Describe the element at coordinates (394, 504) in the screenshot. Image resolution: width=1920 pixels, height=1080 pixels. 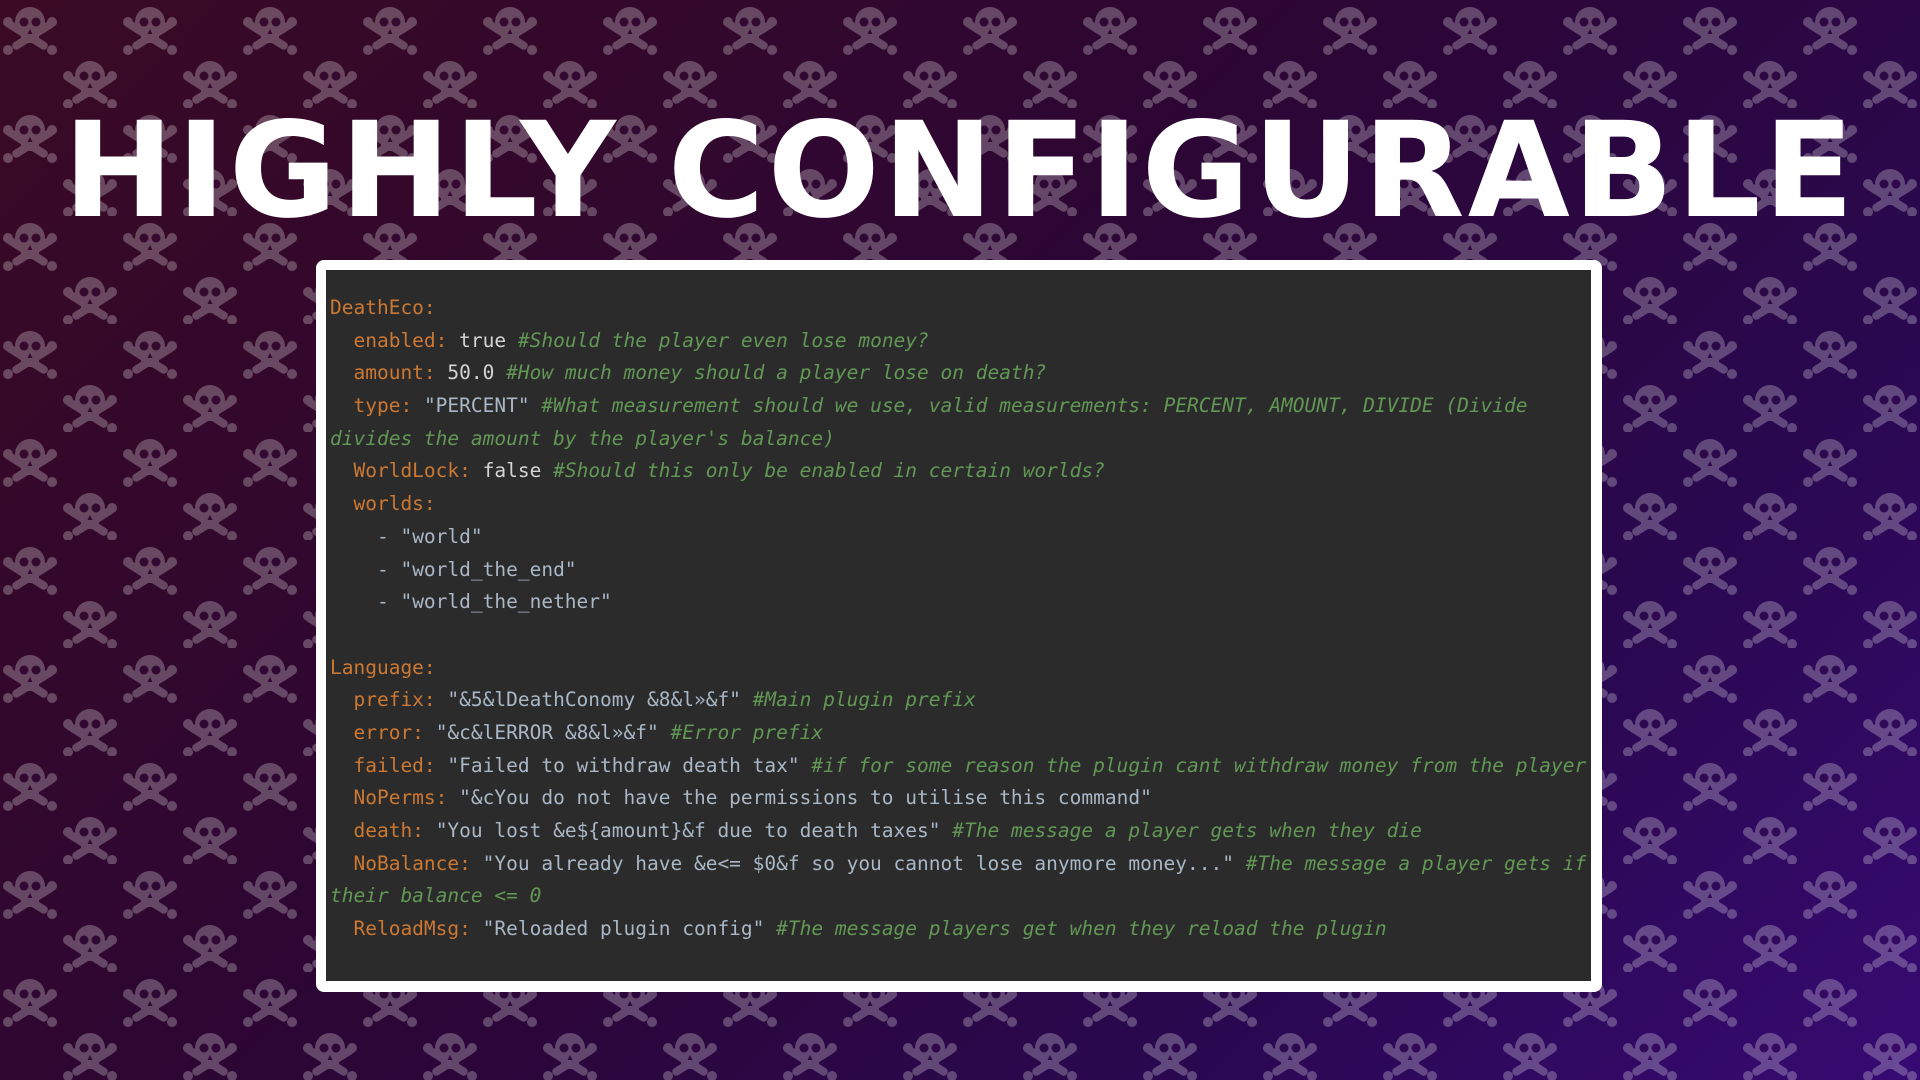
I see `config-key: worlds:` at that location.